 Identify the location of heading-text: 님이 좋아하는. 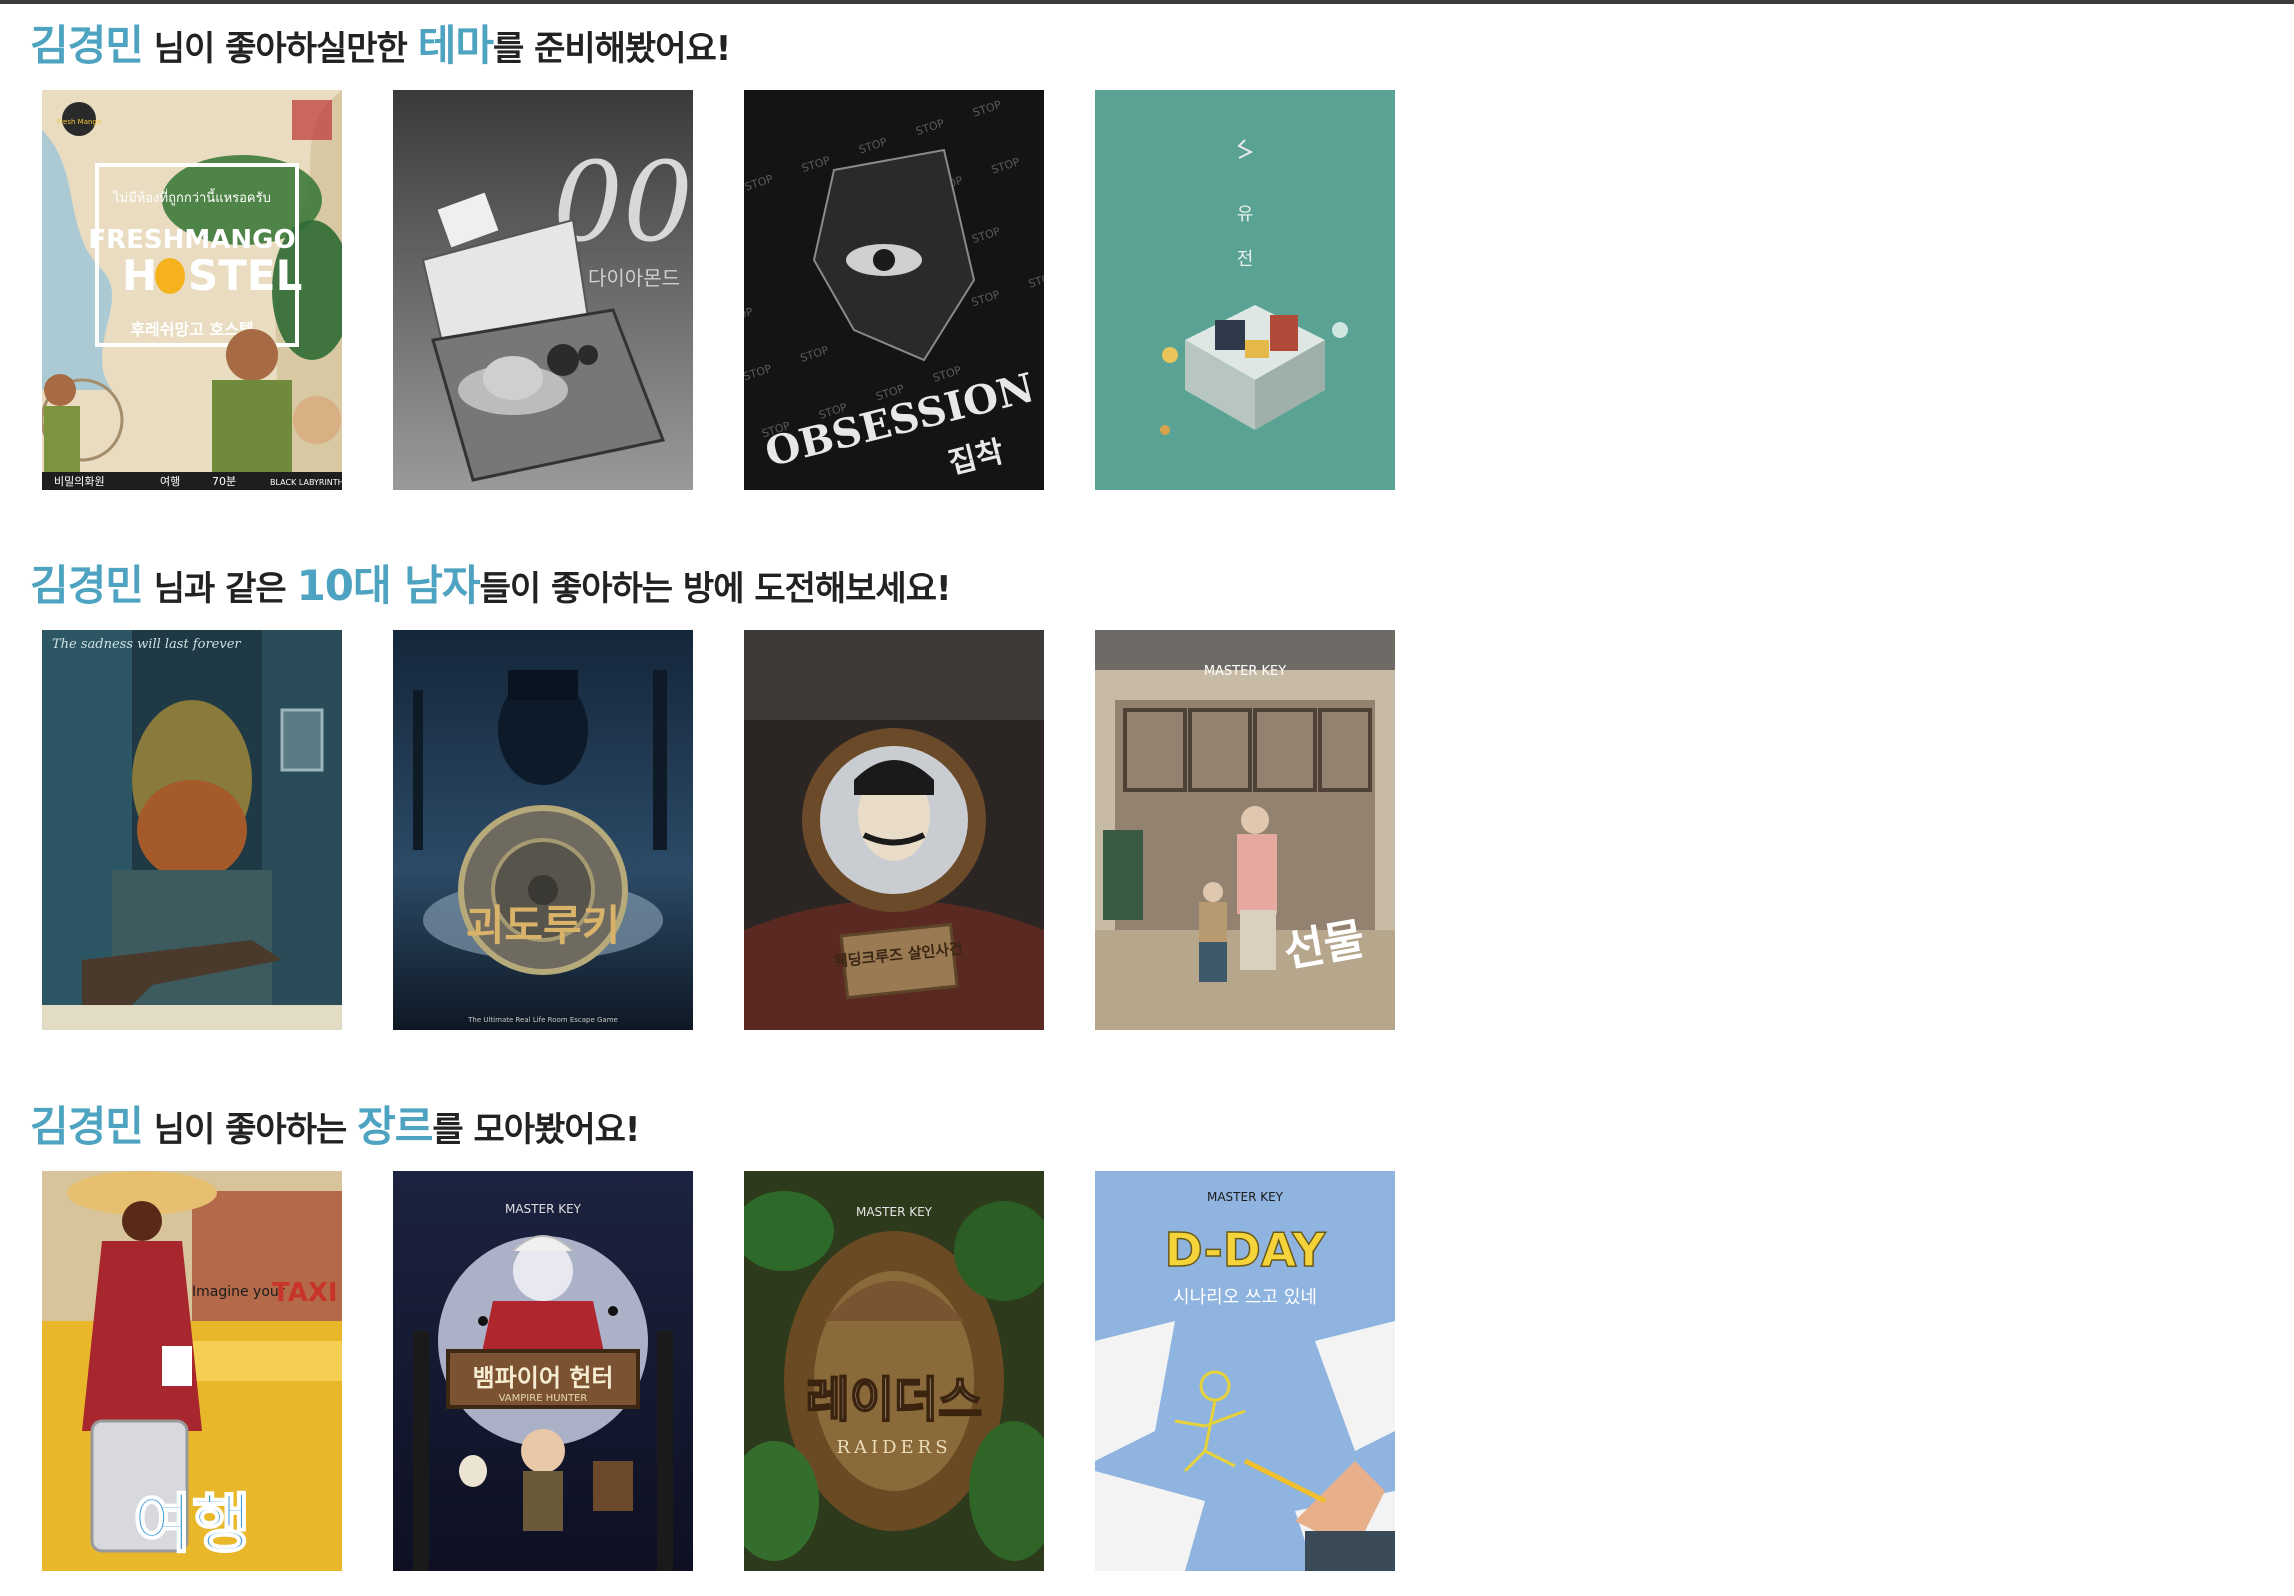
(250, 1130).